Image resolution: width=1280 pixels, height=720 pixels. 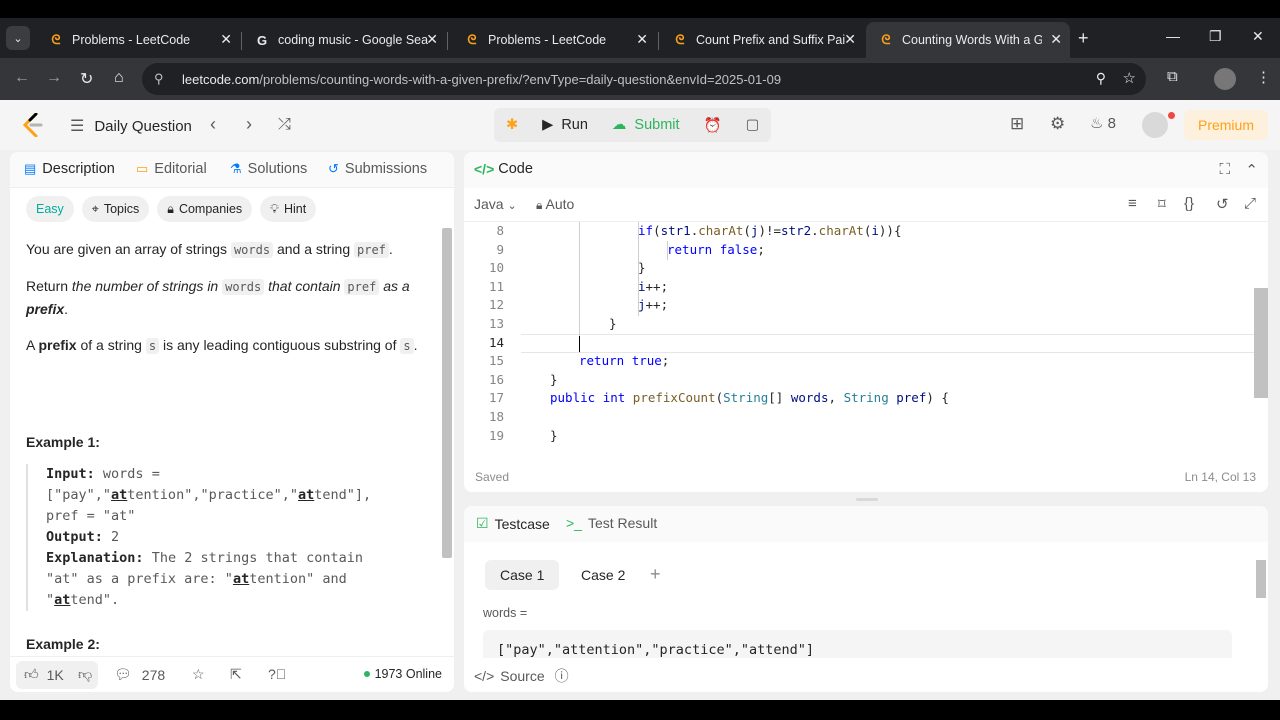 I want to click on panel-resize-handle, so click(x=867, y=499).